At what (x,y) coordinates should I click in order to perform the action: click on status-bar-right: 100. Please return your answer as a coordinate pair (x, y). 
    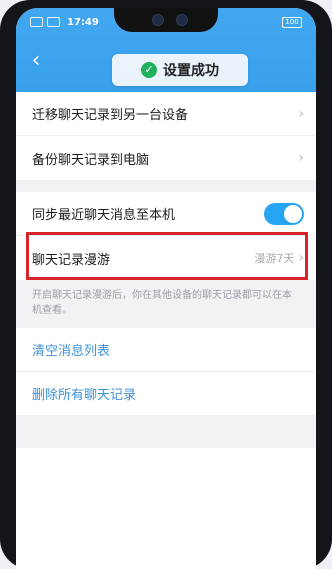
    Looking at the image, I should click on (292, 22).